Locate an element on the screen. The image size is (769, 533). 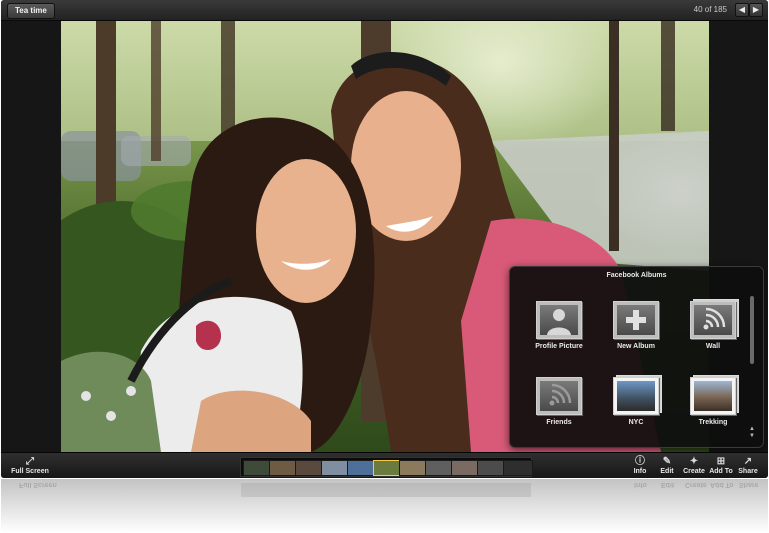
add-icon: ⊞ is located at coordinates (721, 461).